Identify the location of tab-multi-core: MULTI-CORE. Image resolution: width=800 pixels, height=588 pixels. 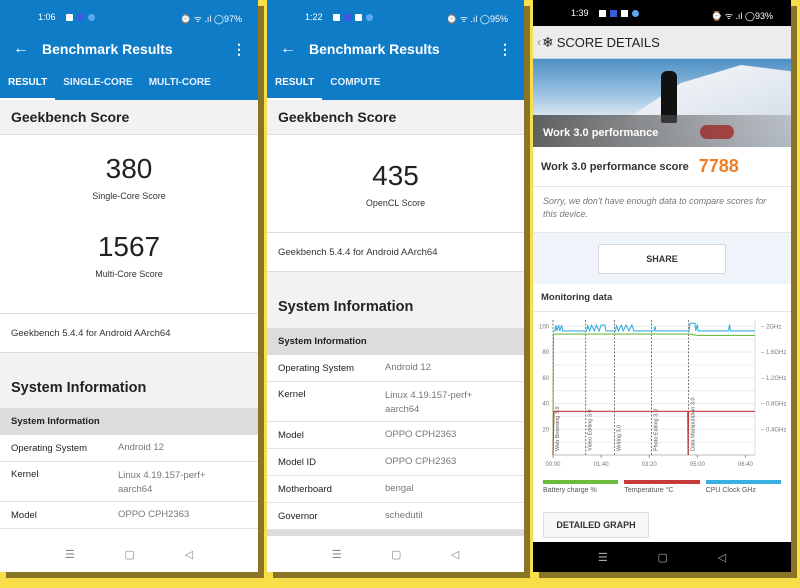
(180, 88).